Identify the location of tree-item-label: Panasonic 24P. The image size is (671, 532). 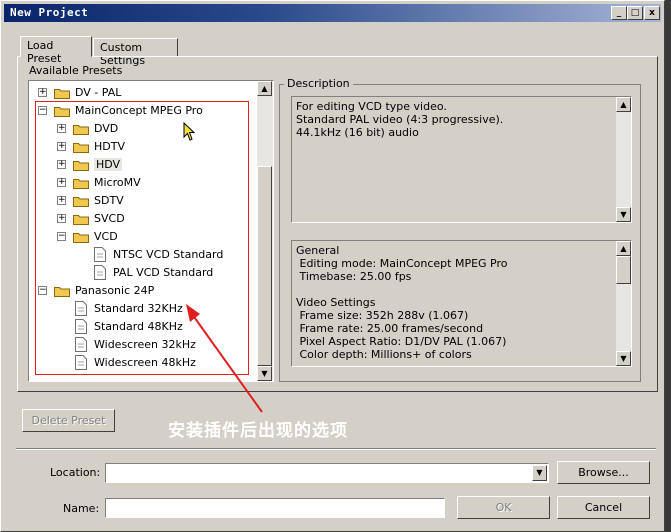
(115, 290).